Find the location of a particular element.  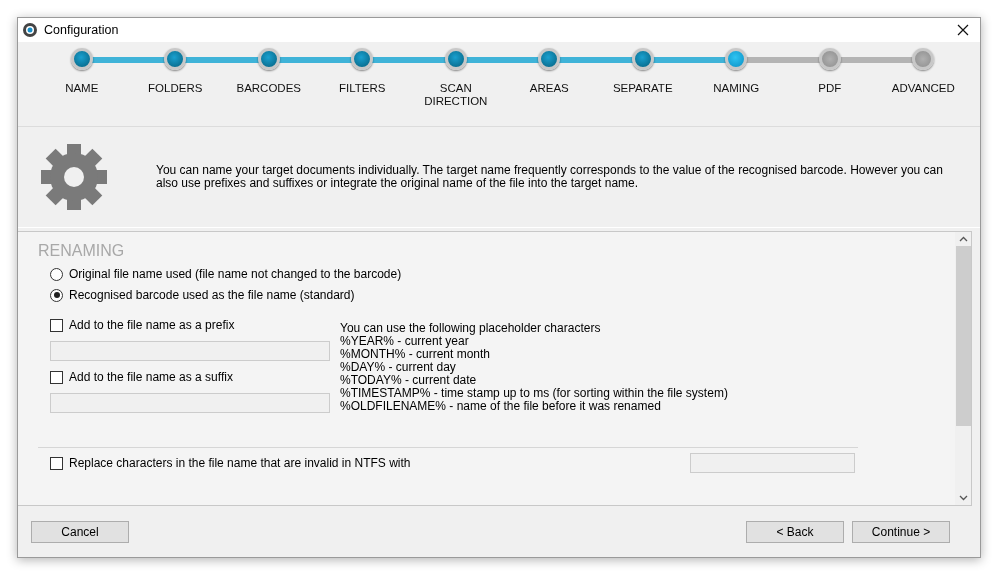

step-label: SCAN DIRECTION is located at coordinates (456, 95).